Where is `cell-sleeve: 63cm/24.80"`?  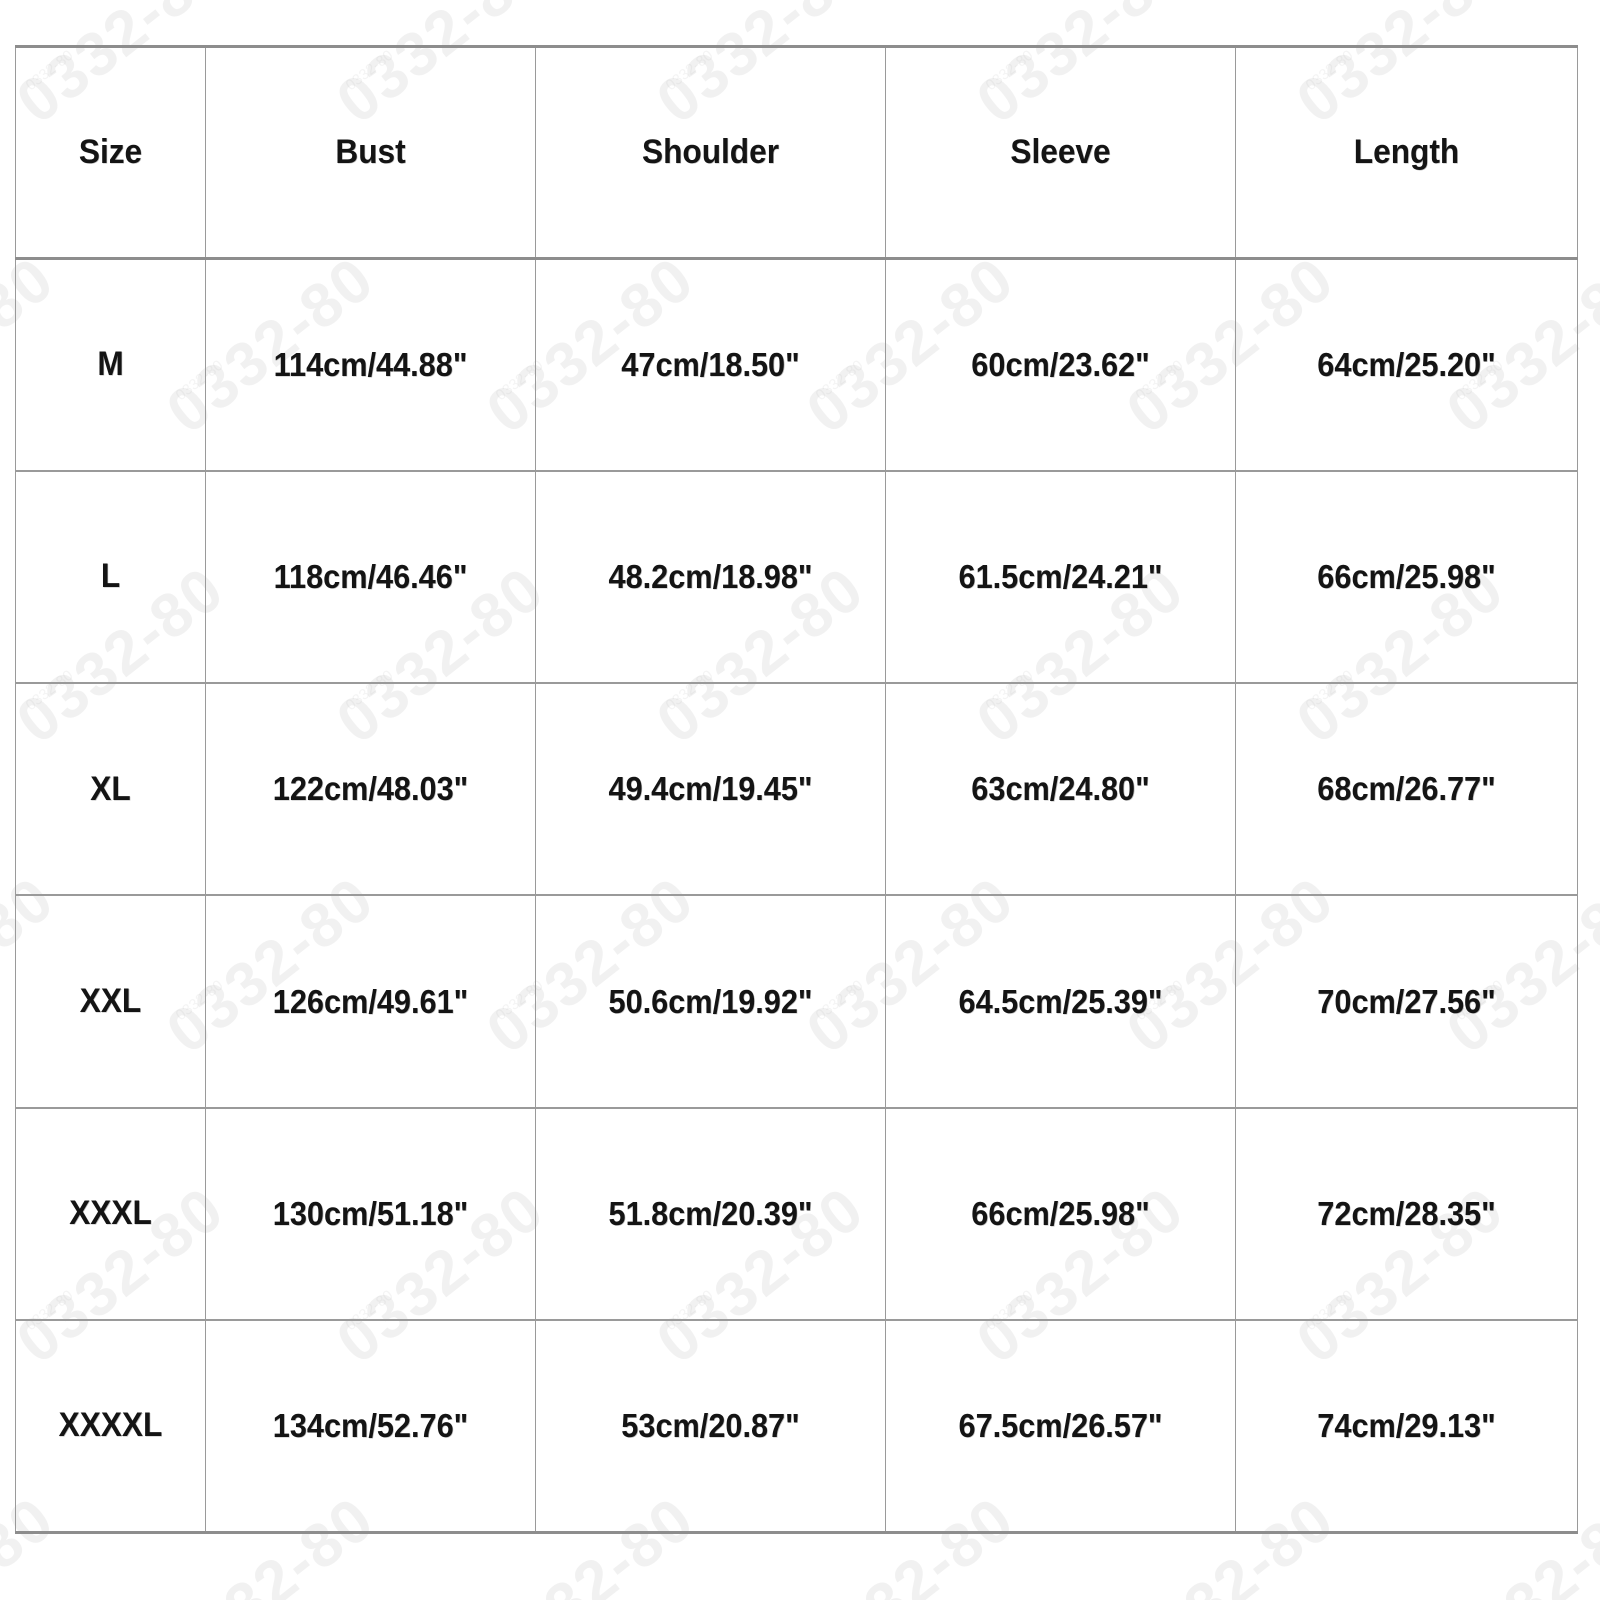 cell-sleeve: 63cm/24.80" is located at coordinates (1060, 789).